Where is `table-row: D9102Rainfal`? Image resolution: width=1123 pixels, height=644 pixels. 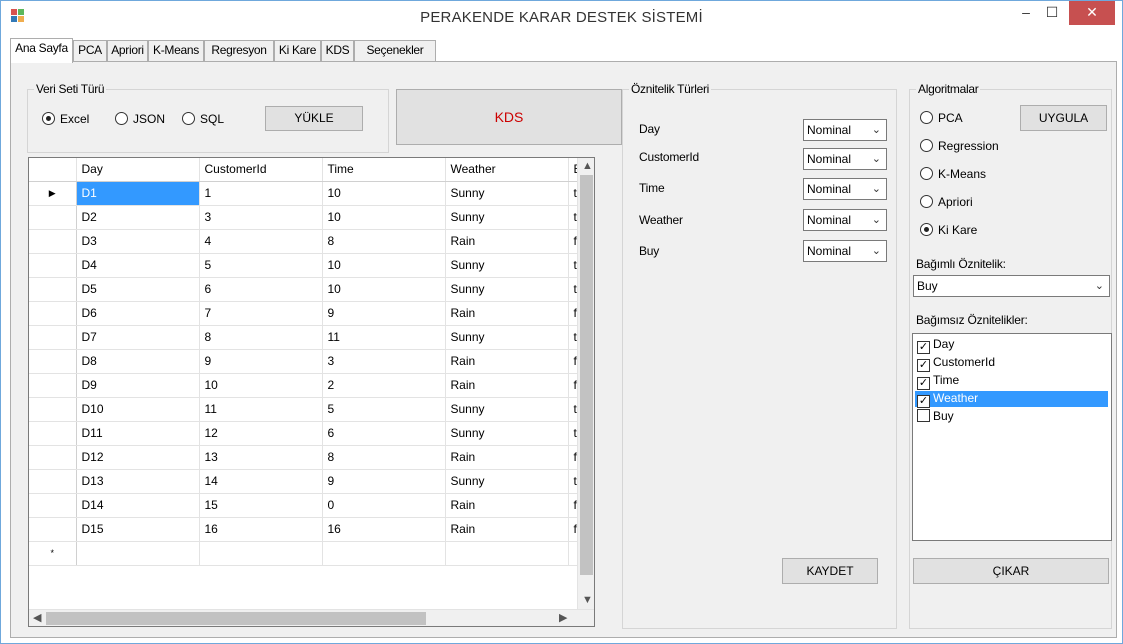 table-row: D9102Rainfal is located at coordinates (309, 385).